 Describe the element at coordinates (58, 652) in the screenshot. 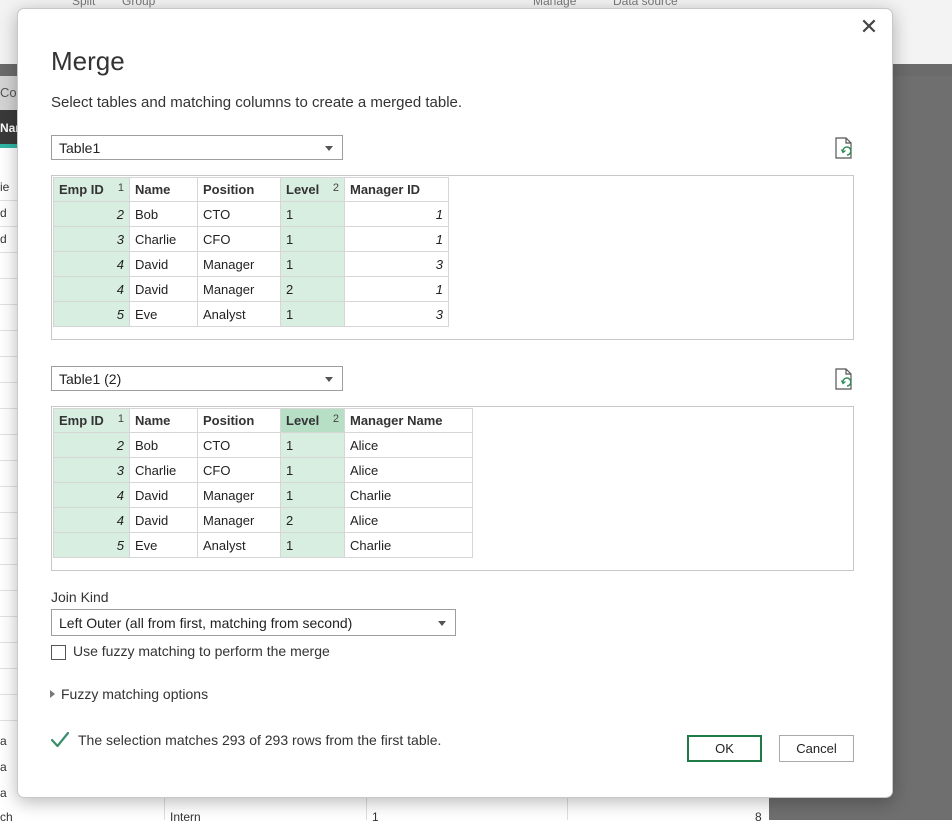

I see `fuzzy-matching-checkbox` at that location.